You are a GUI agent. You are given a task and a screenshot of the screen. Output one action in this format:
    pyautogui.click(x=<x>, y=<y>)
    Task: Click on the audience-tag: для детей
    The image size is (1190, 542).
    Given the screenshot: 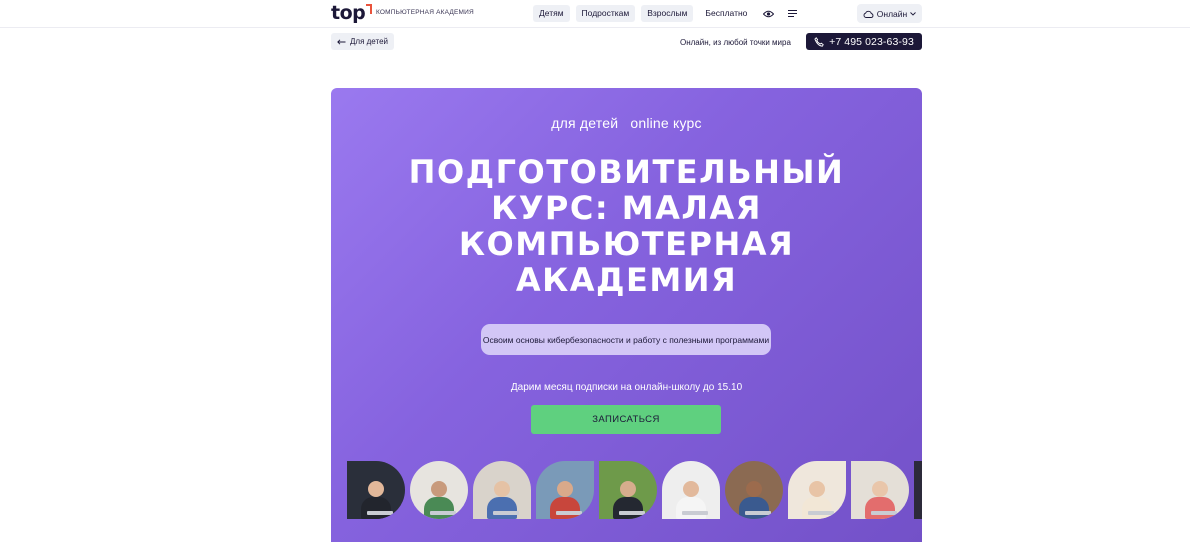 What is the action you would take?
    pyautogui.click(x=585, y=123)
    